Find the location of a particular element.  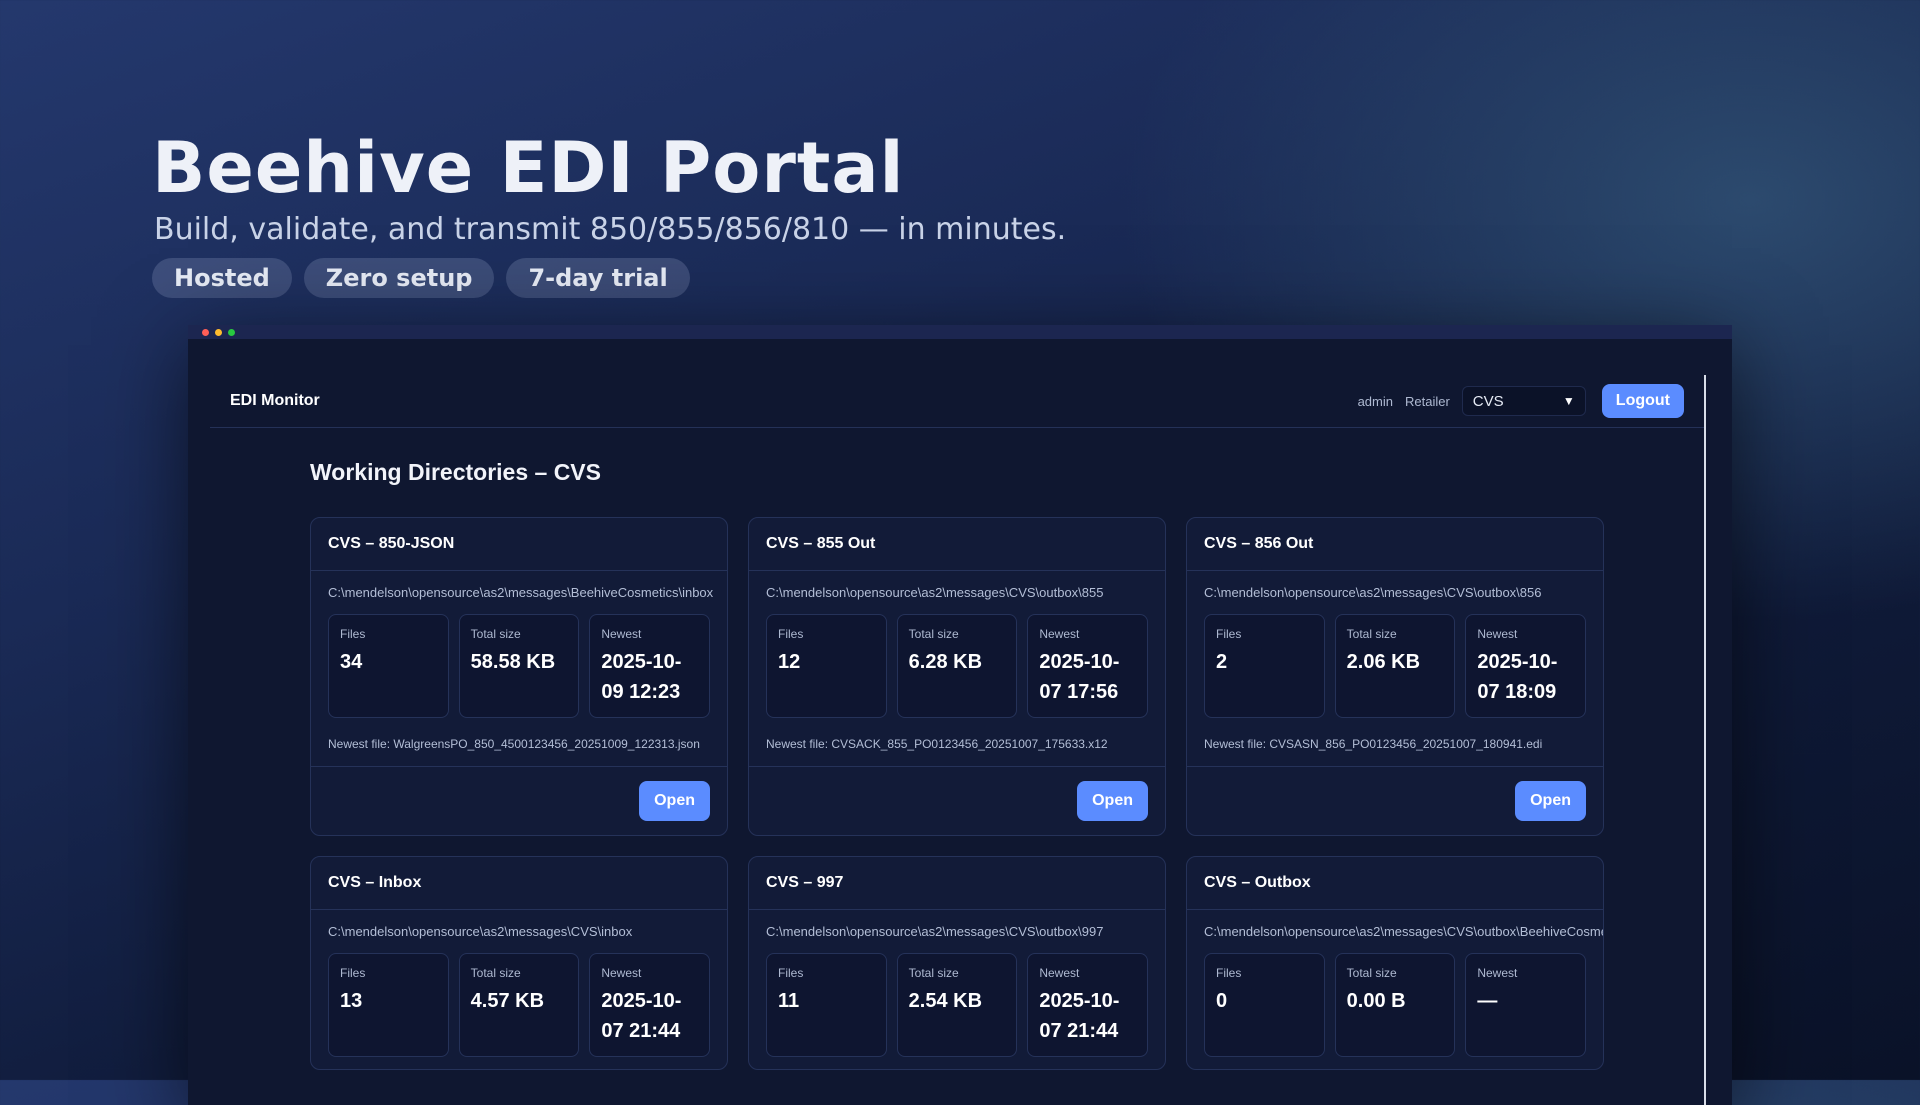

size-stat: Total size 4.57 KB is located at coordinates (519, 1005).